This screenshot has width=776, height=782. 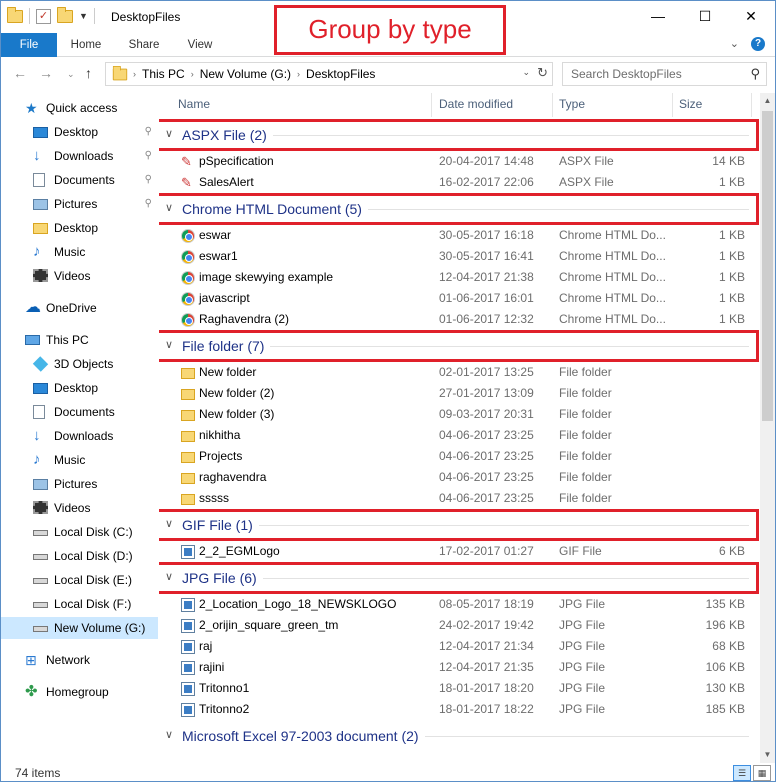 What do you see at coordinates (79, 204) in the screenshot?
I see `sidebar-item: Pictures ⚲` at bounding box center [79, 204].